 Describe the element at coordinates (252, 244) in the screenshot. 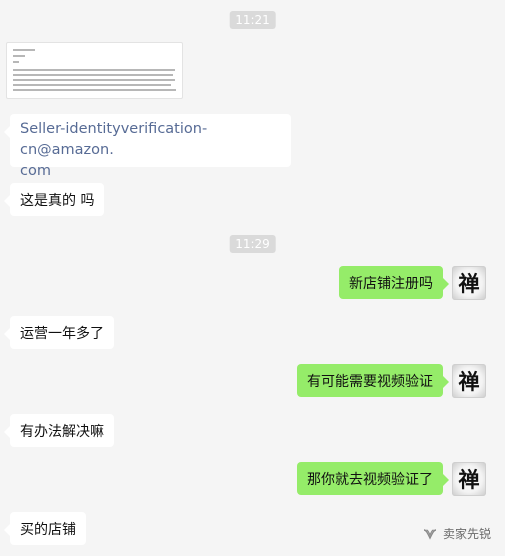

I see `timestamp: 11:29` at that location.